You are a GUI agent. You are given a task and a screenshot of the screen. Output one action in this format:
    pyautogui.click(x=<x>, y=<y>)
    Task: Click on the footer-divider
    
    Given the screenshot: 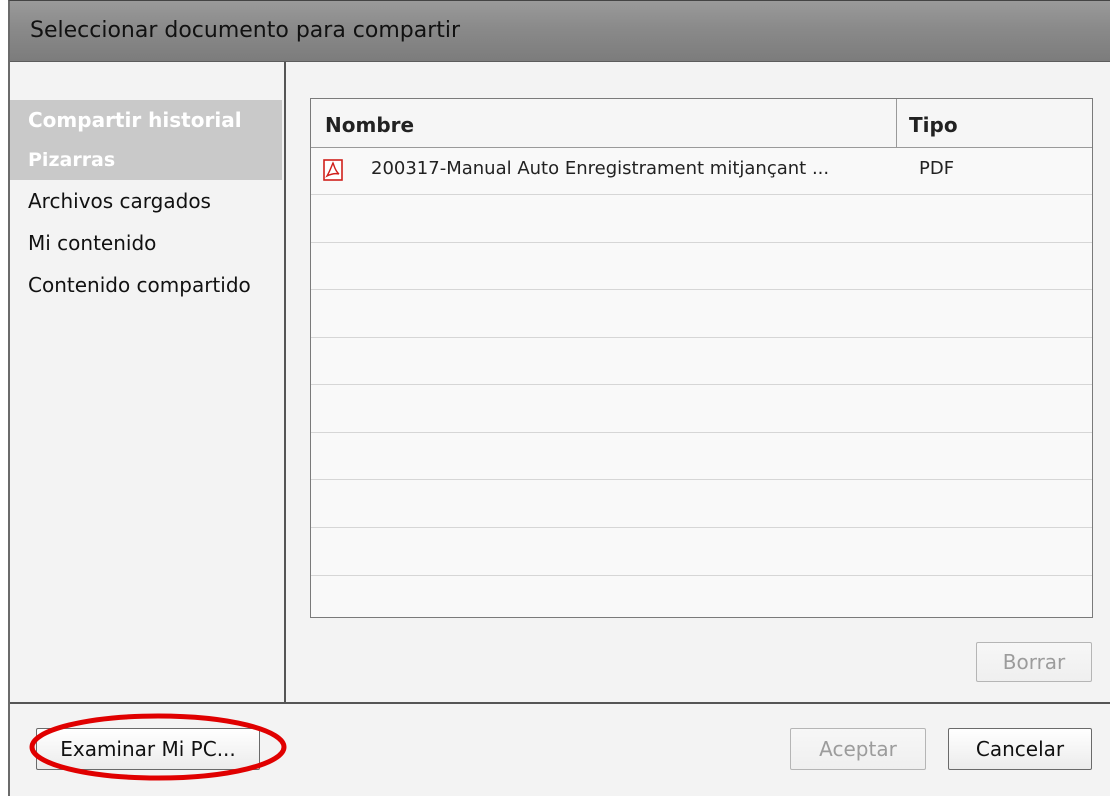 What is the action you would take?
    pyautogui.click(x=560, y=703)
    